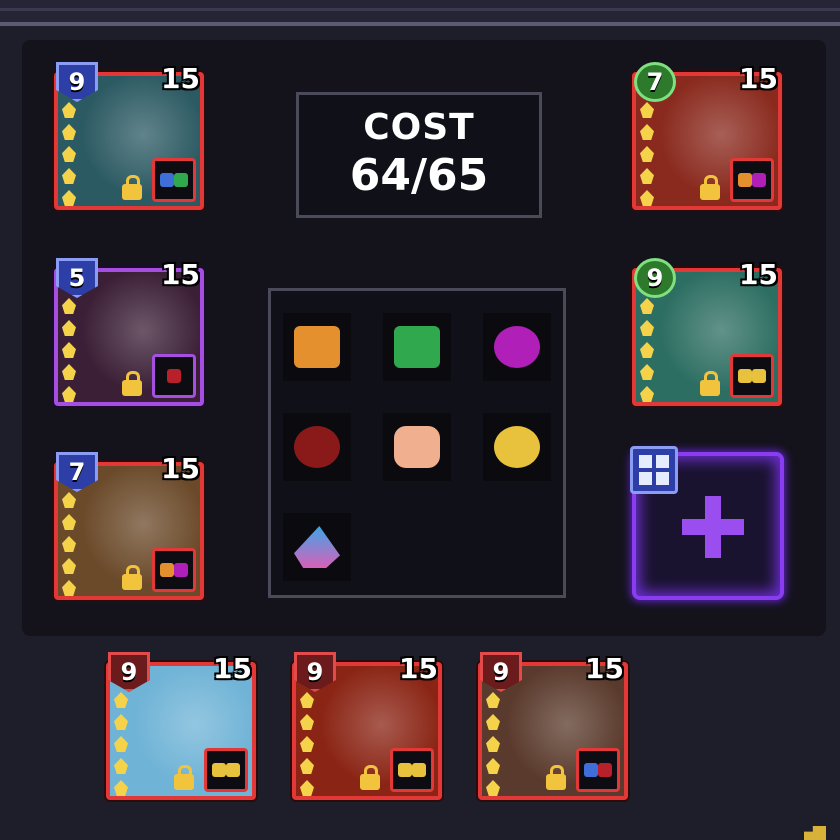  I want to click on formation-grid-icon, so click(654, 470).